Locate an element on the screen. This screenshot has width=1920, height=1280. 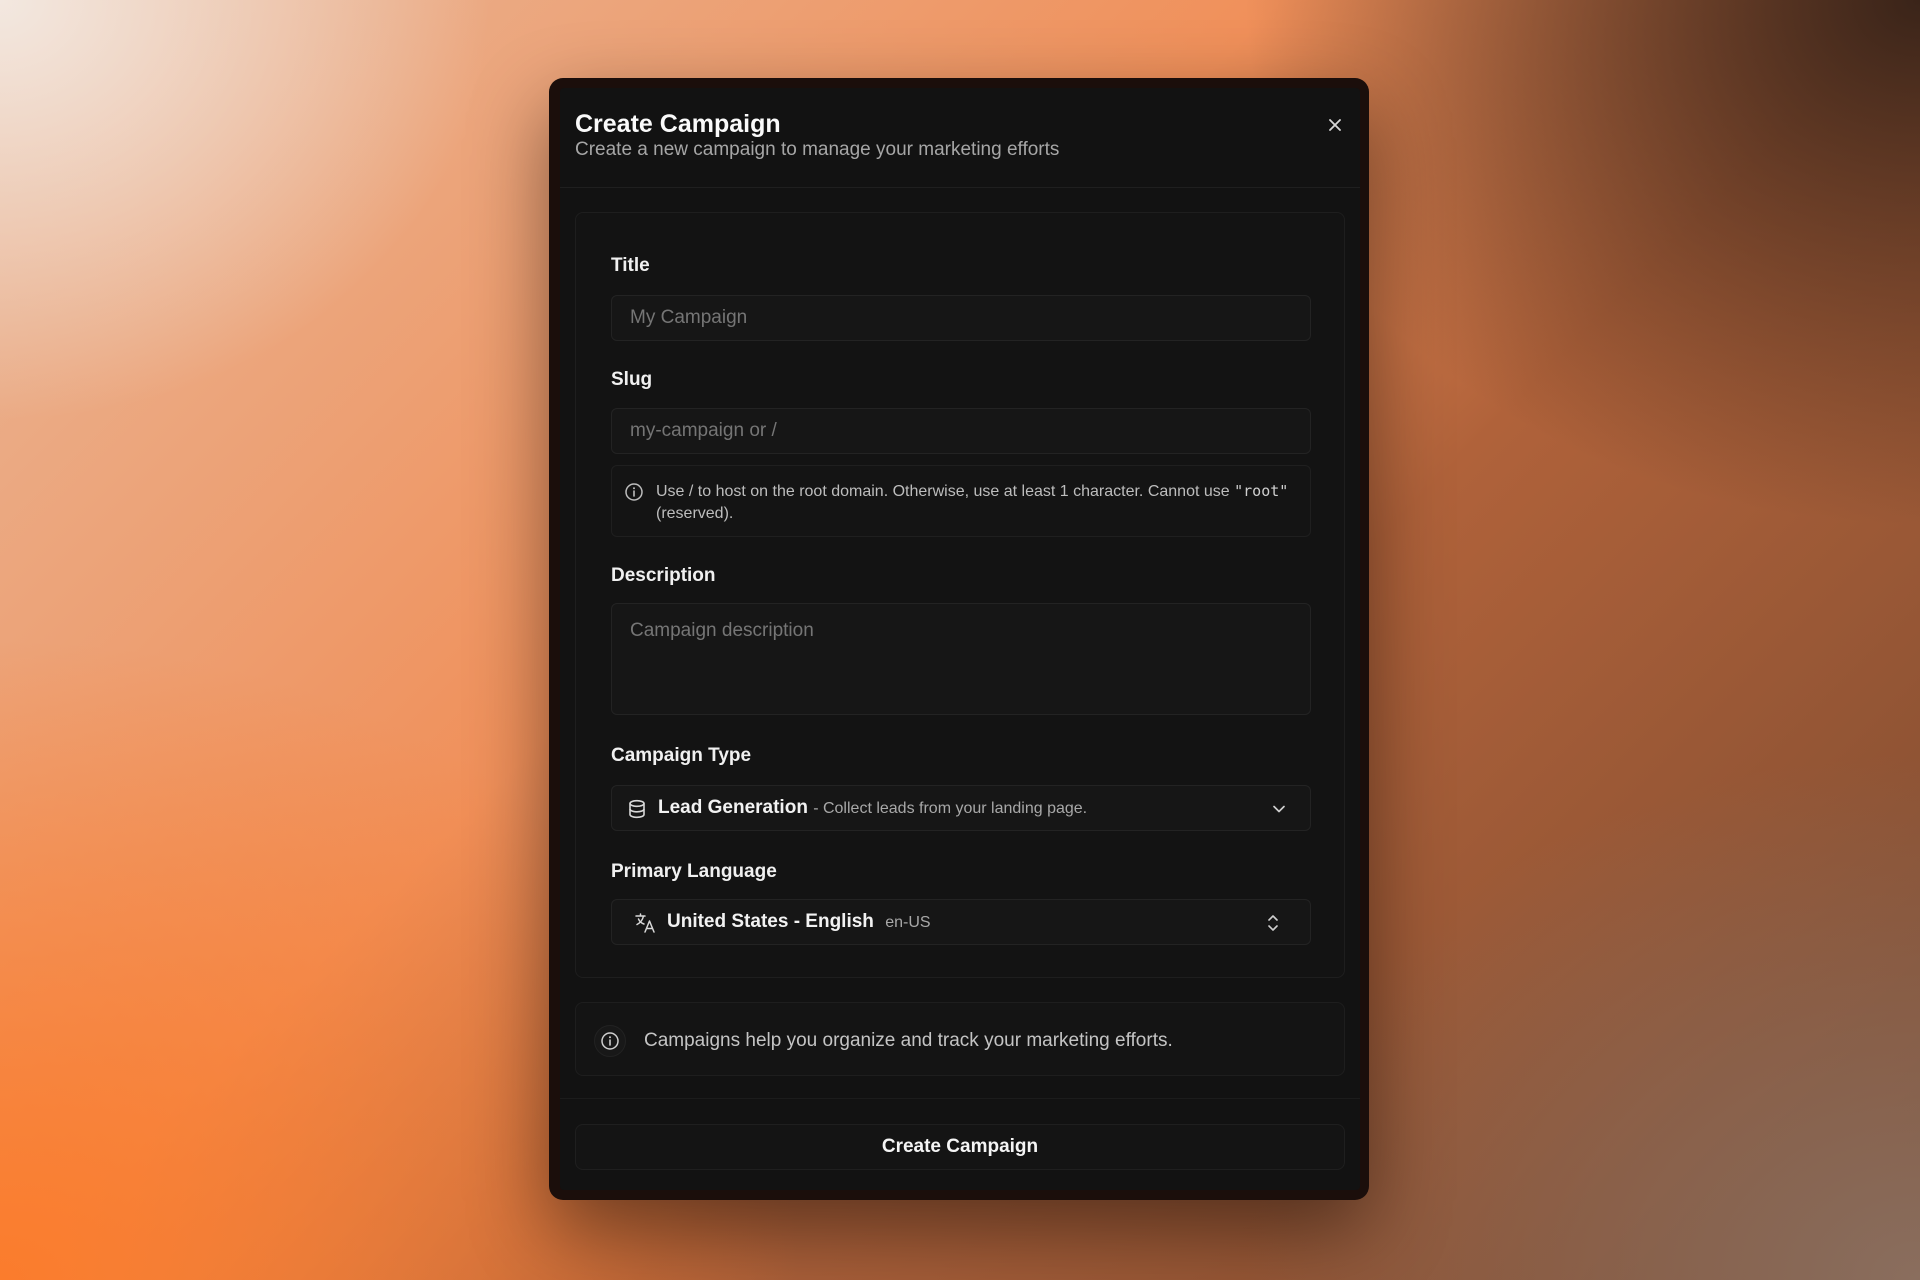
close-button is located at coordinates (1335, 125).